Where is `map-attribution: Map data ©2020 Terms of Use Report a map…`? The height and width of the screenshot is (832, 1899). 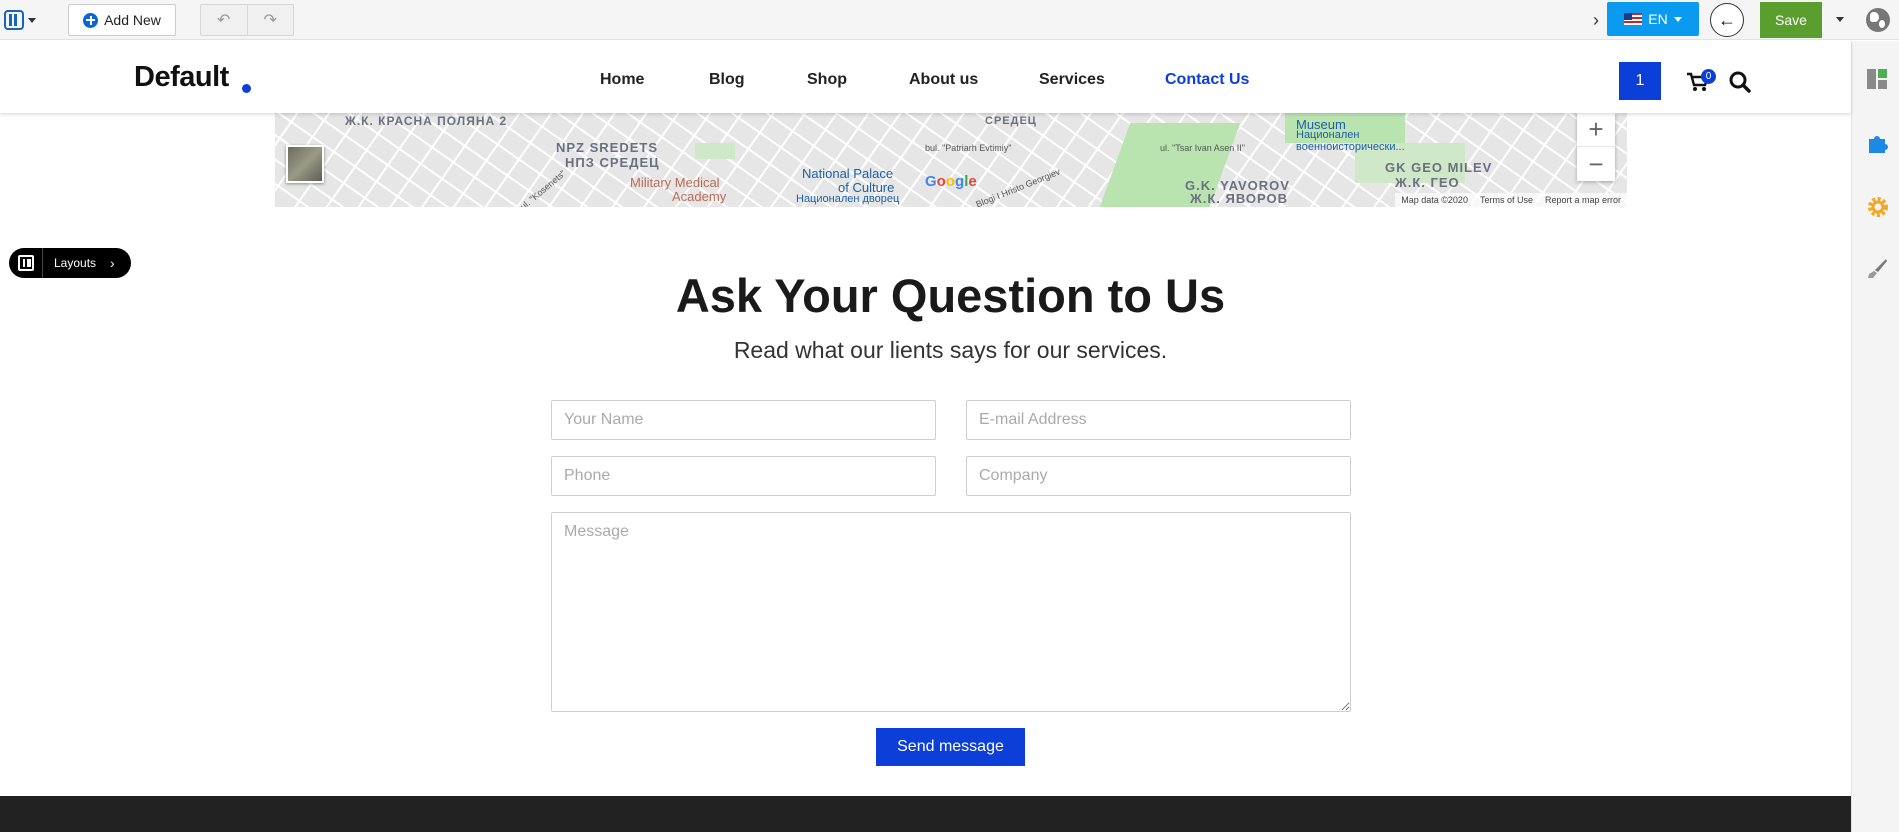
map-attribution: Map data ©2020 Terms of Use Report a map… is located at coordinates (1511, 200).